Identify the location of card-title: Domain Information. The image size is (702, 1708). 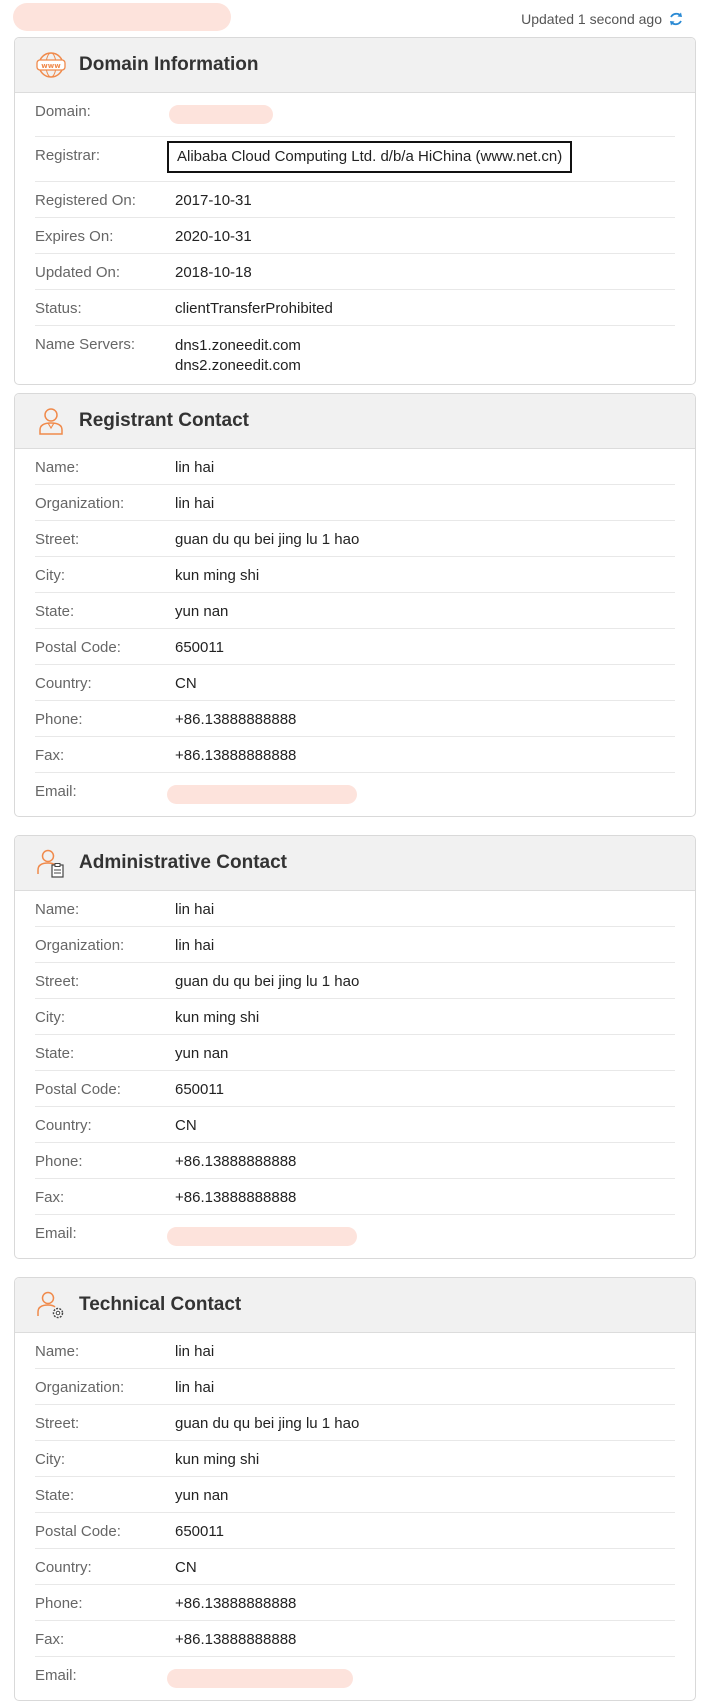
(169, 64).